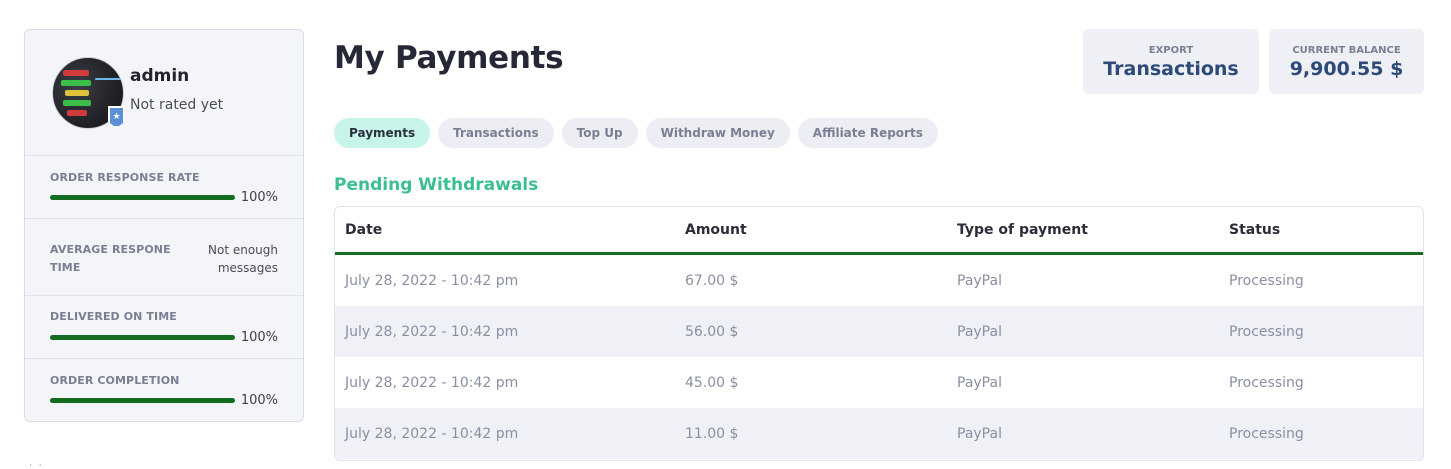  What do you see at coordinates (243, 259) in the screenshot?
I see `stat-value: Not enough messages` at bounding box center [243, 259].